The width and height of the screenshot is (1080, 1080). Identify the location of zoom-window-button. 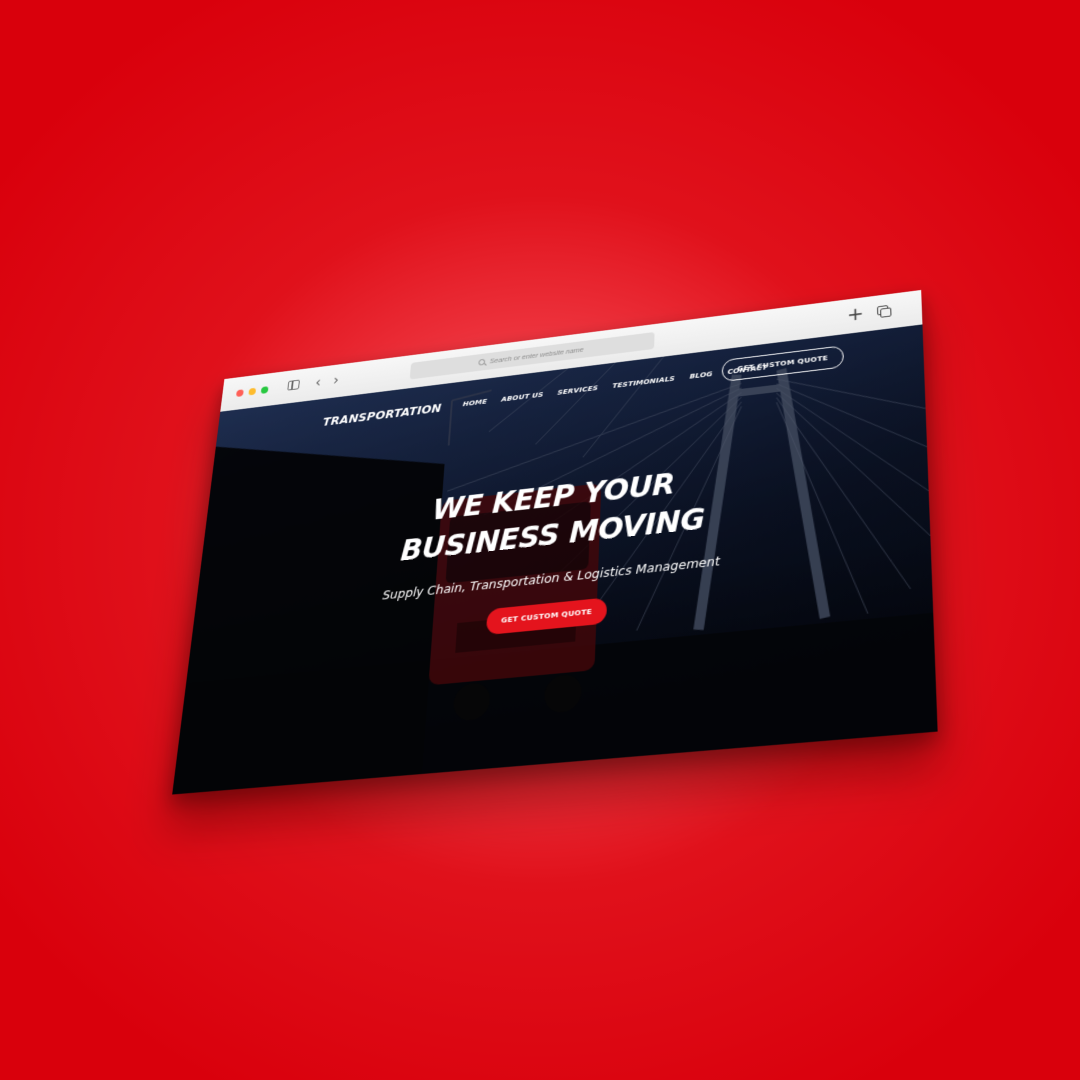
(265, 390).